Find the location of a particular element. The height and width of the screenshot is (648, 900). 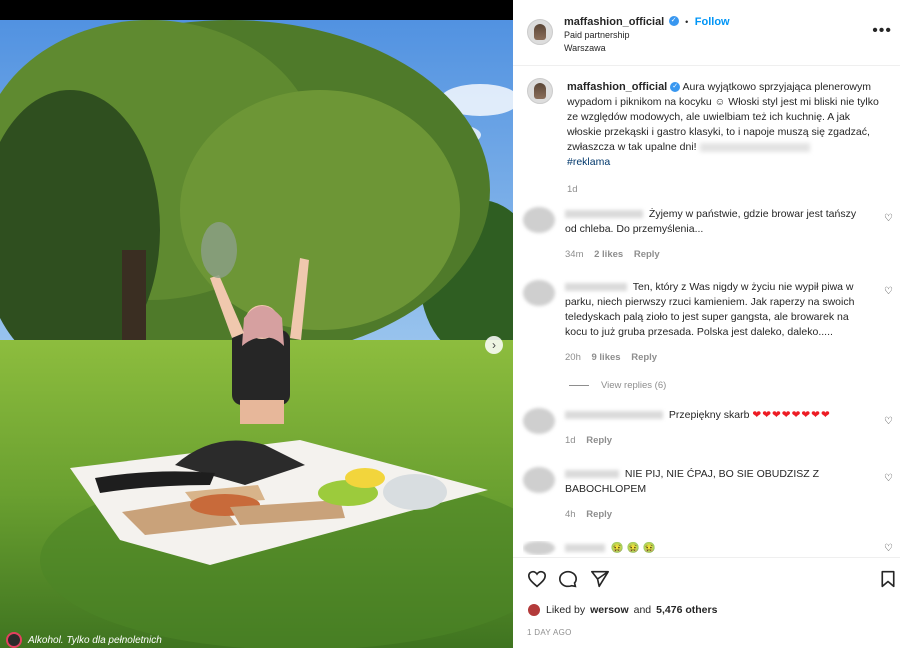

comment-time: 20h is located at coordinates (573, 357).